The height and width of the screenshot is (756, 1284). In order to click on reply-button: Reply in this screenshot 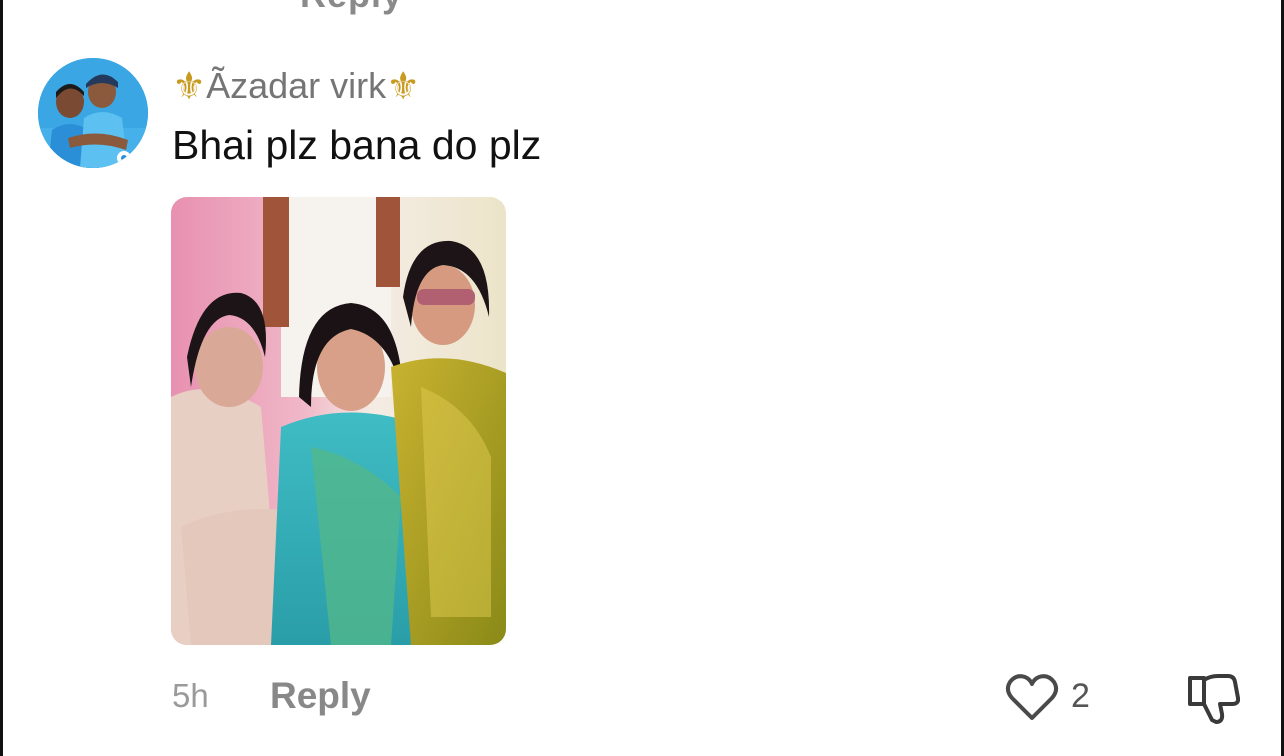, I will do `click(320, 696)`.